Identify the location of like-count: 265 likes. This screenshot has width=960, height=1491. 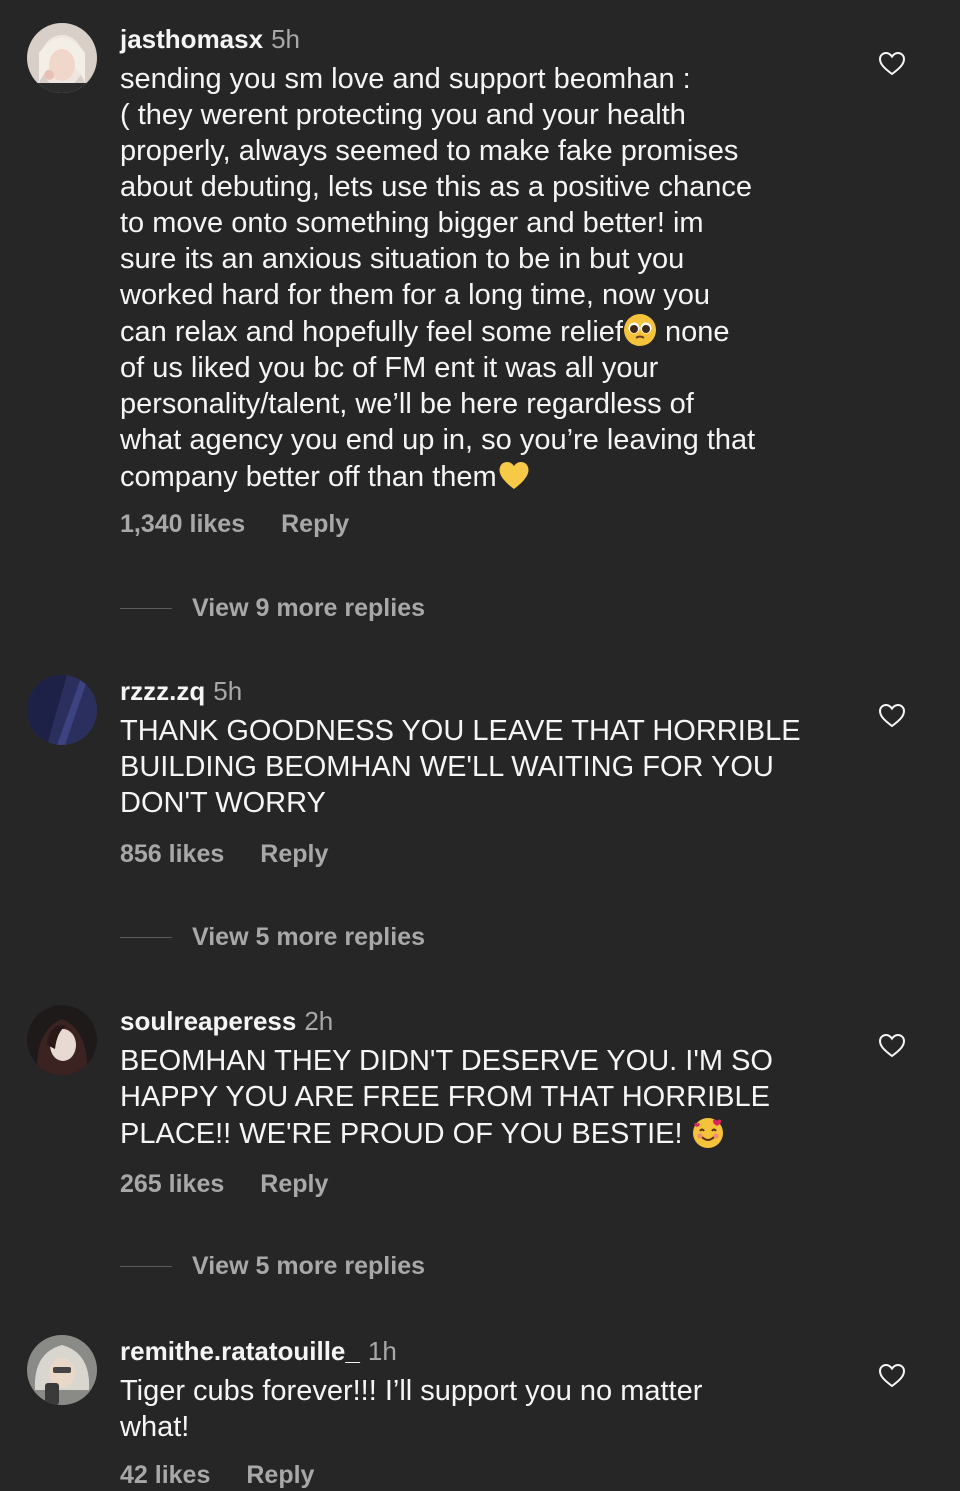
(172, 1184).